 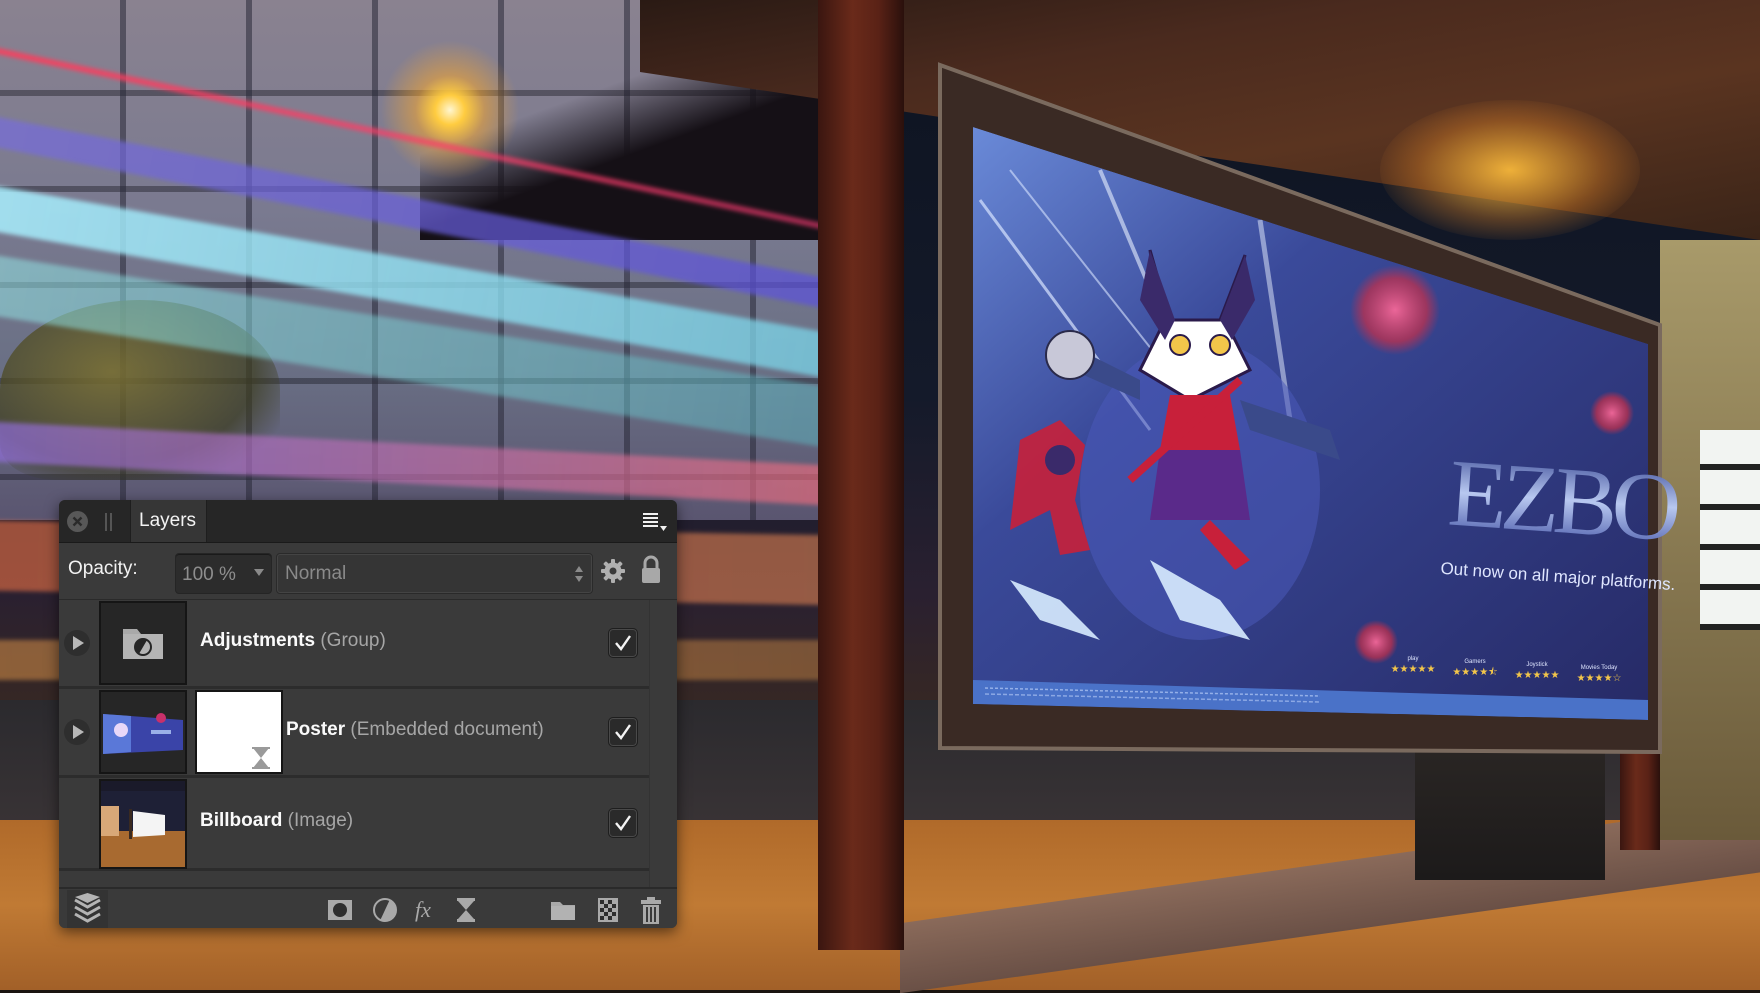 I want to click on poster-logo: EZBO, so click(x=1563, y=500).